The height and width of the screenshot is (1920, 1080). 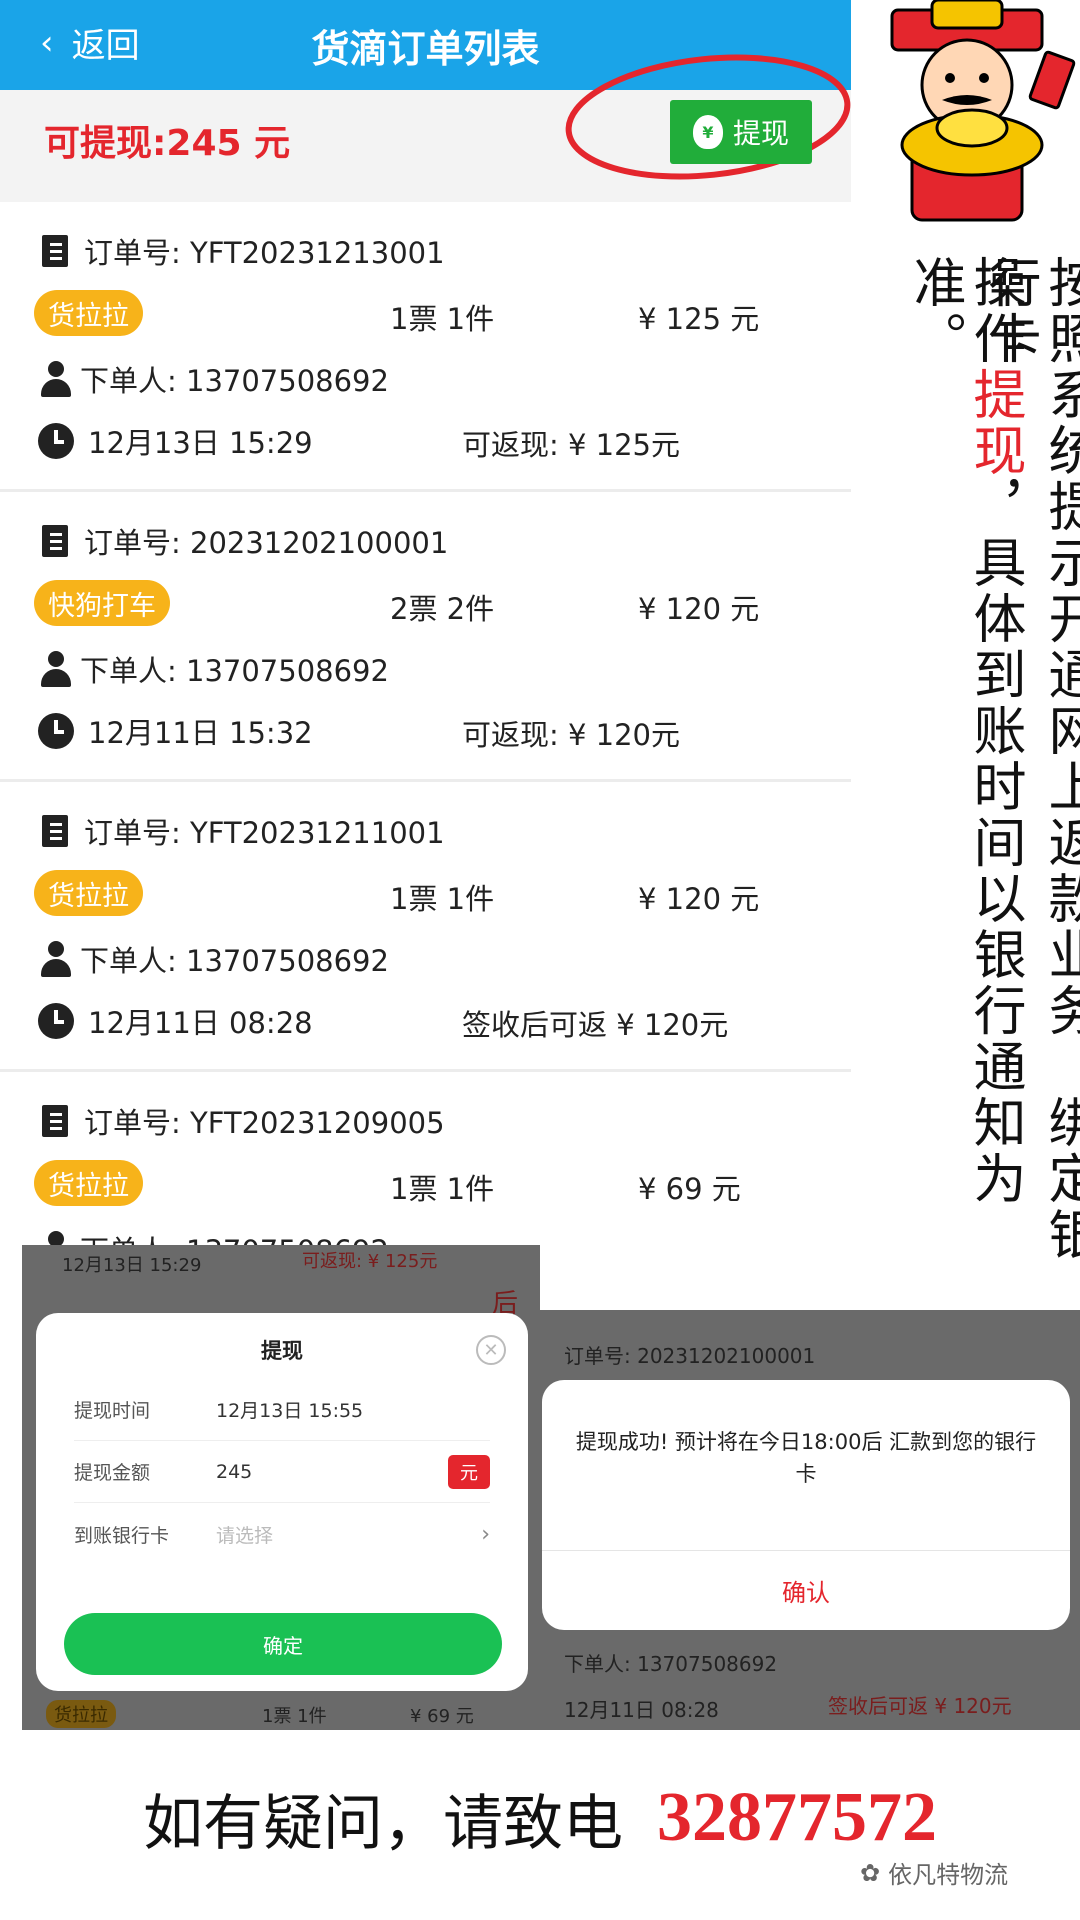 I want to click on order-number: 订单号: YFT20231213001, so click(x=264, y=253).